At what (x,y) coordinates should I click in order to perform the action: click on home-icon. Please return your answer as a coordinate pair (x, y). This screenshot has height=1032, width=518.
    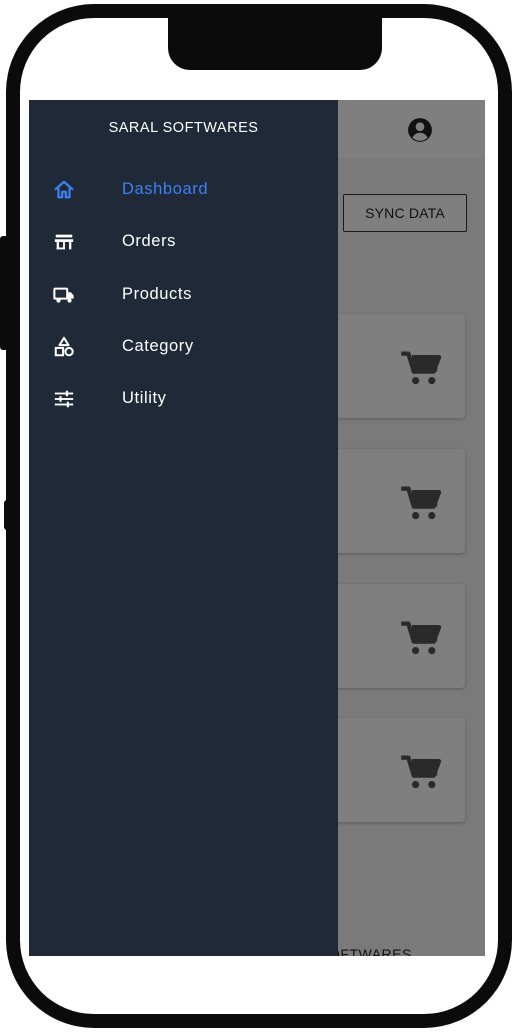
    Looking at the image, I should click on (64, 189).